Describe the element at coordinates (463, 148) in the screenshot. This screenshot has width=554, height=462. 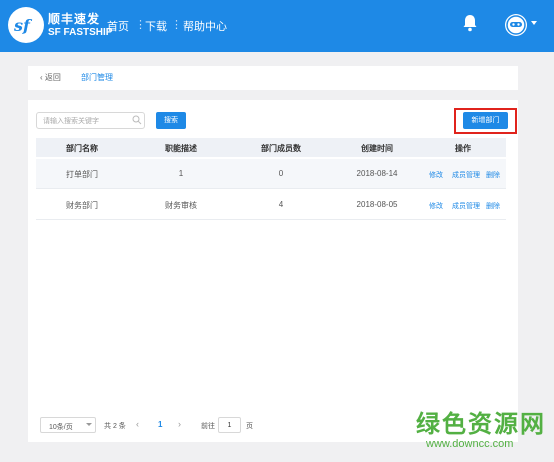
I see `column-header: 操作` at that location.